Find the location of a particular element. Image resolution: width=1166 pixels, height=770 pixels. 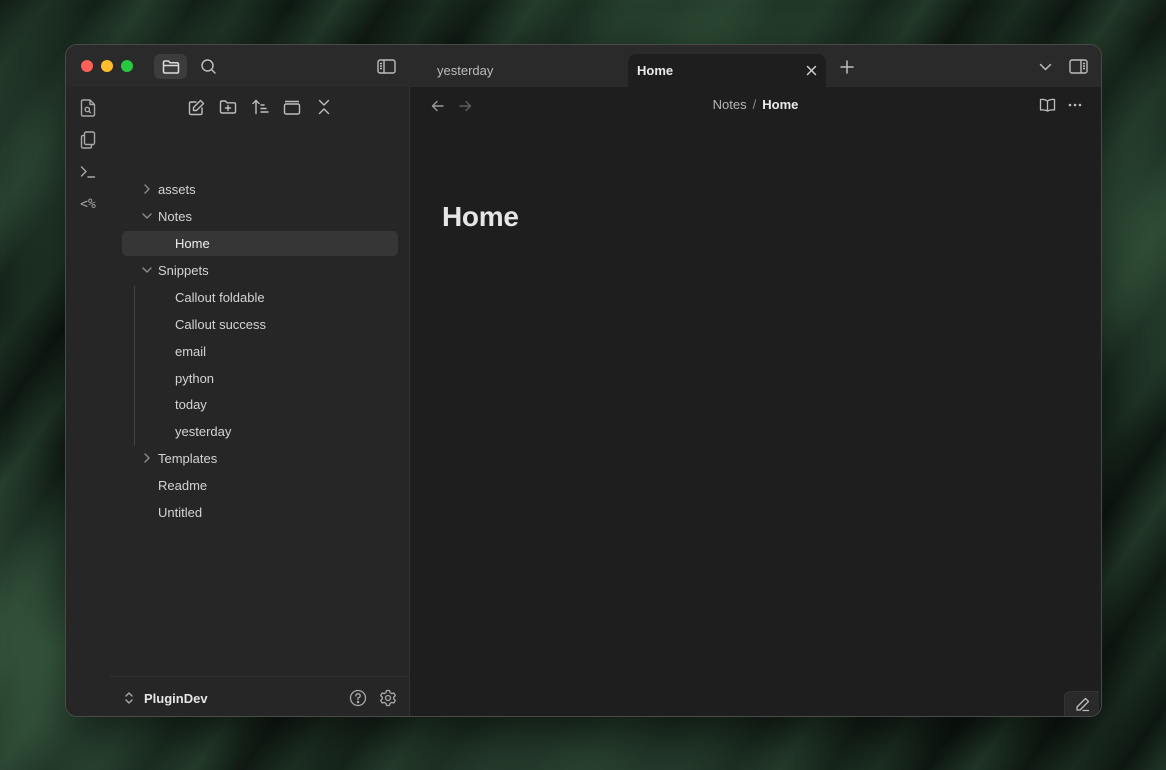

toggle-right-sidebar-button is located at coordinates (1078, 66).